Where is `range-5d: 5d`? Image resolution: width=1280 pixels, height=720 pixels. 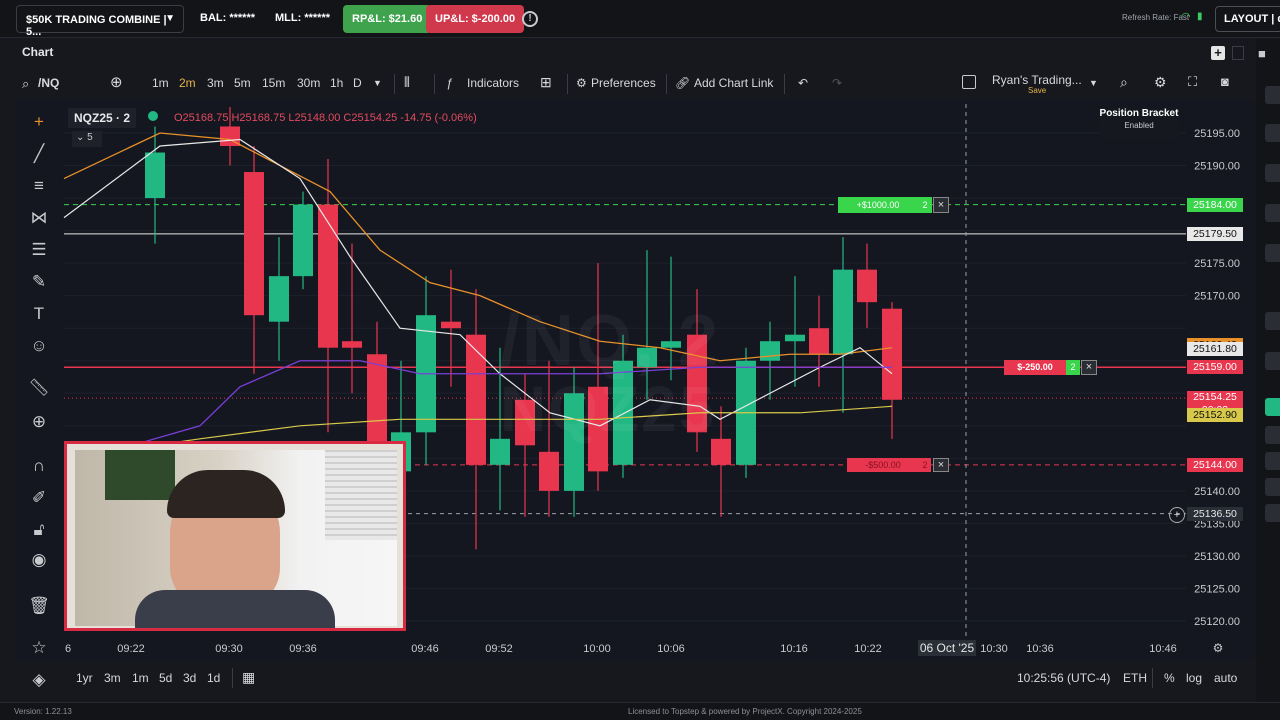 range-5d: 5d is located at coordinates (165, 678).